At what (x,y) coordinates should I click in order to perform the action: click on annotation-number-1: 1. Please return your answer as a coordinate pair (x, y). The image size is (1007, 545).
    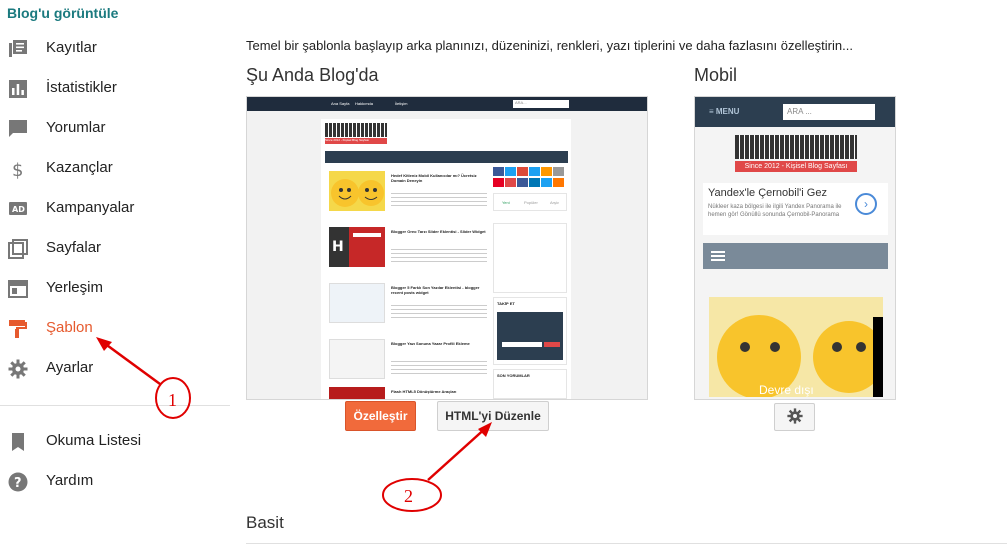
    Looking at the image, I should click on (172, 400).